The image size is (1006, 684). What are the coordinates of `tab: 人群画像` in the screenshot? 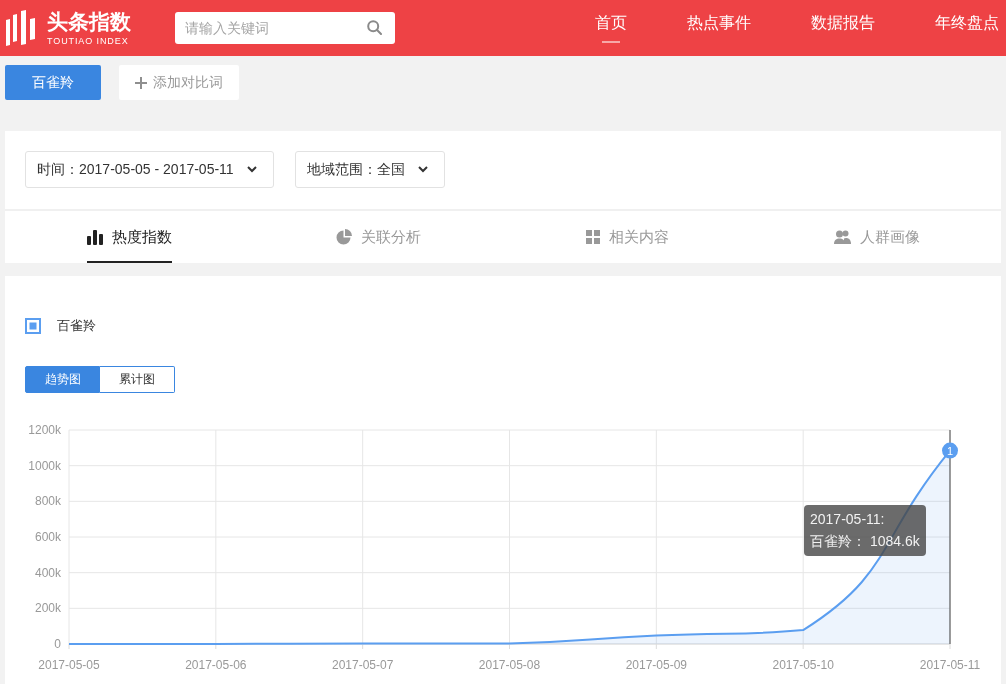 It's located at (876, 237).